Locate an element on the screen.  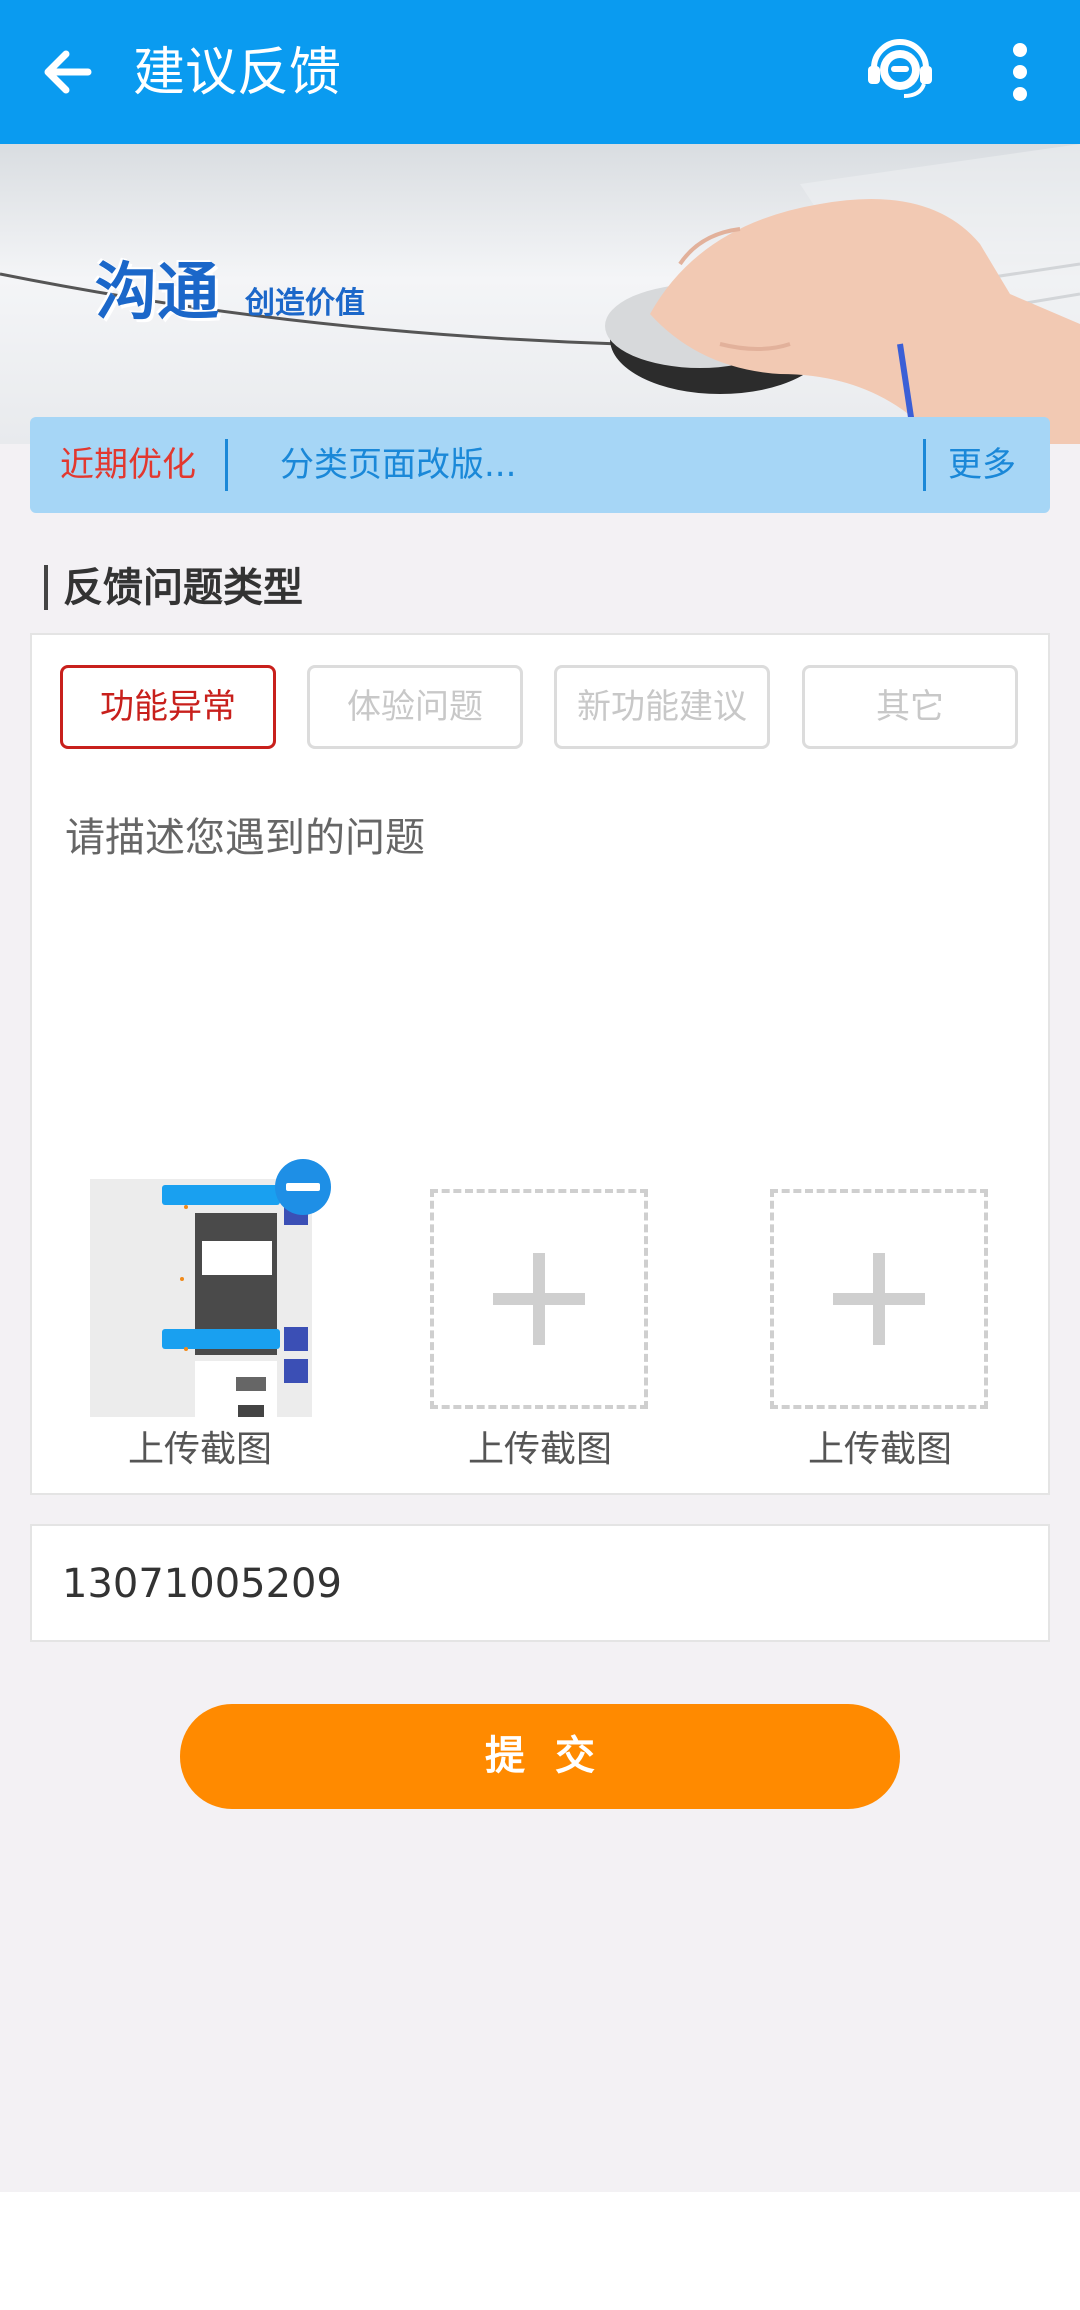
upload-thumbnail is located at coordinates (210, 1288).